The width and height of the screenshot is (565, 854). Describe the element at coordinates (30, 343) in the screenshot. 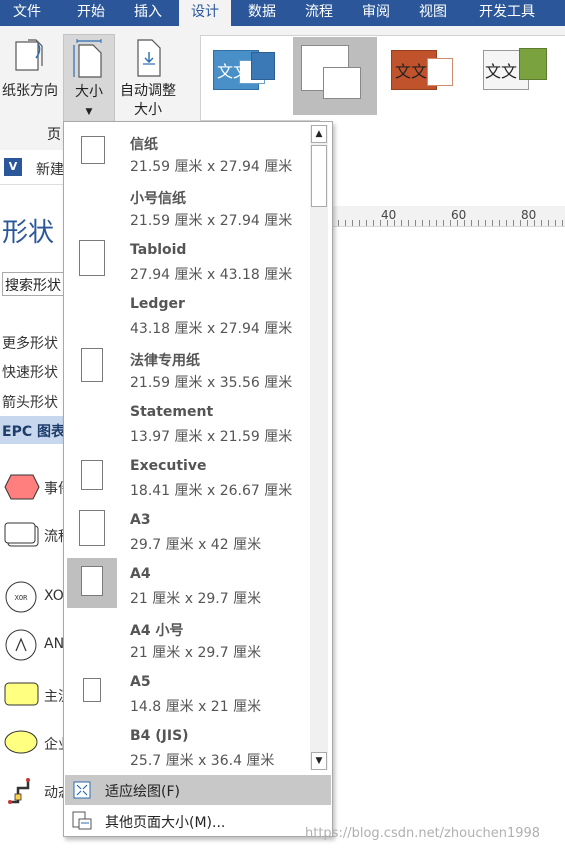

I see `more-shapes-link: 更多形状` at that location.